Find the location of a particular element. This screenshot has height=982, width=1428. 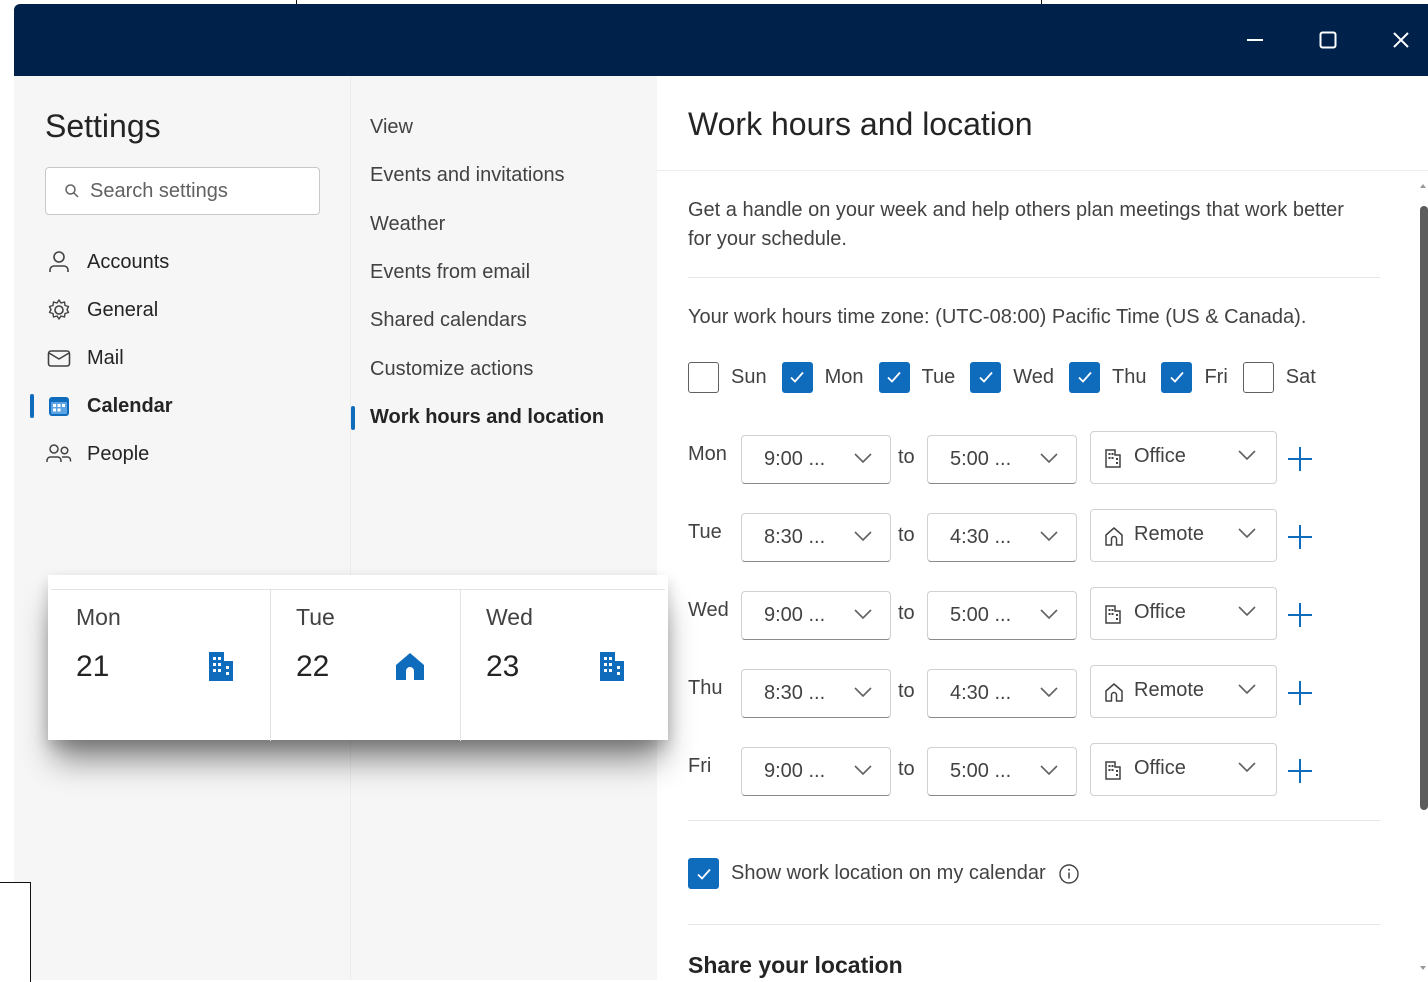

minimize-button is located at coordinates (1255, 40).